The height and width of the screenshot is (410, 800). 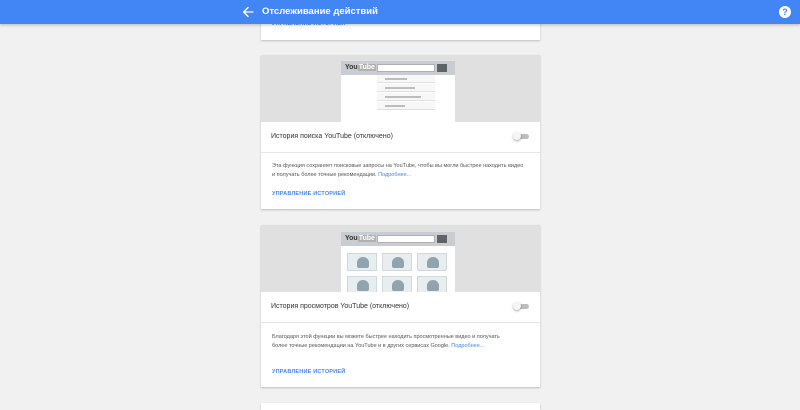 What do you see at coordinates (785, 12) in the screenshot?
I see `help-icon: ?` at bounding box center [785, 12].